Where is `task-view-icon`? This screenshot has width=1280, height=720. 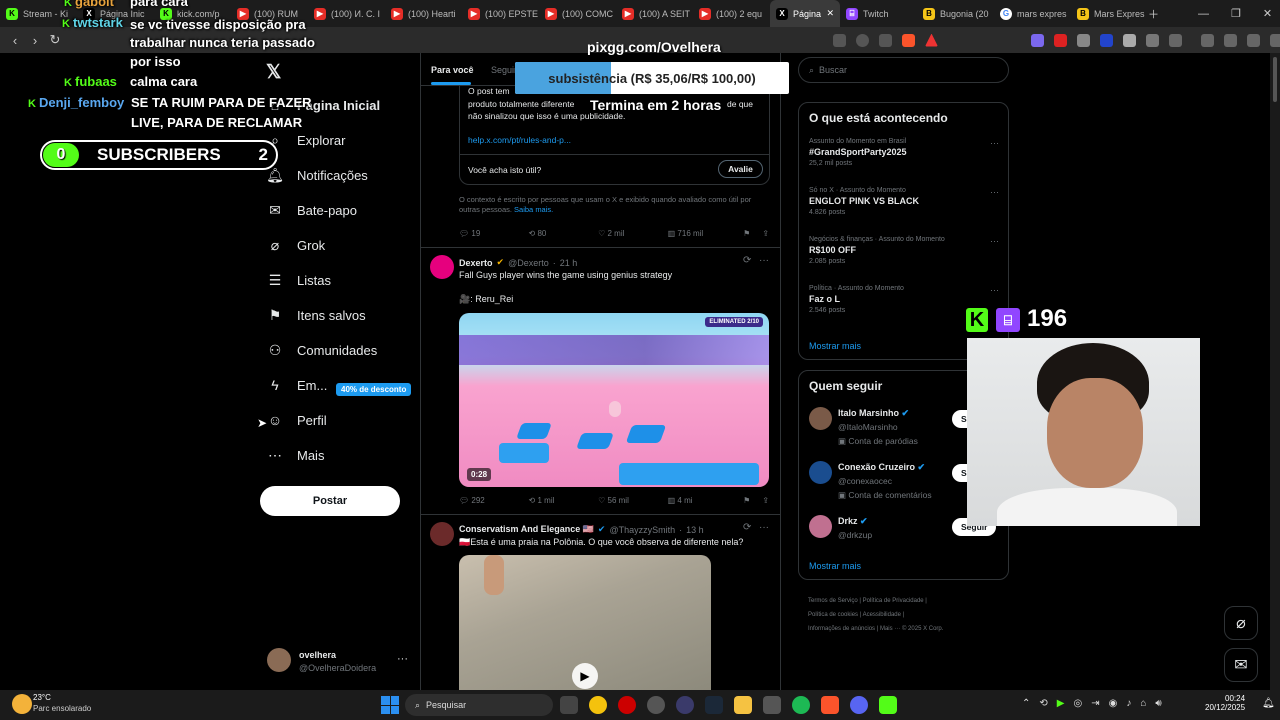
task-view-icon is located at coordinates (569, 705).